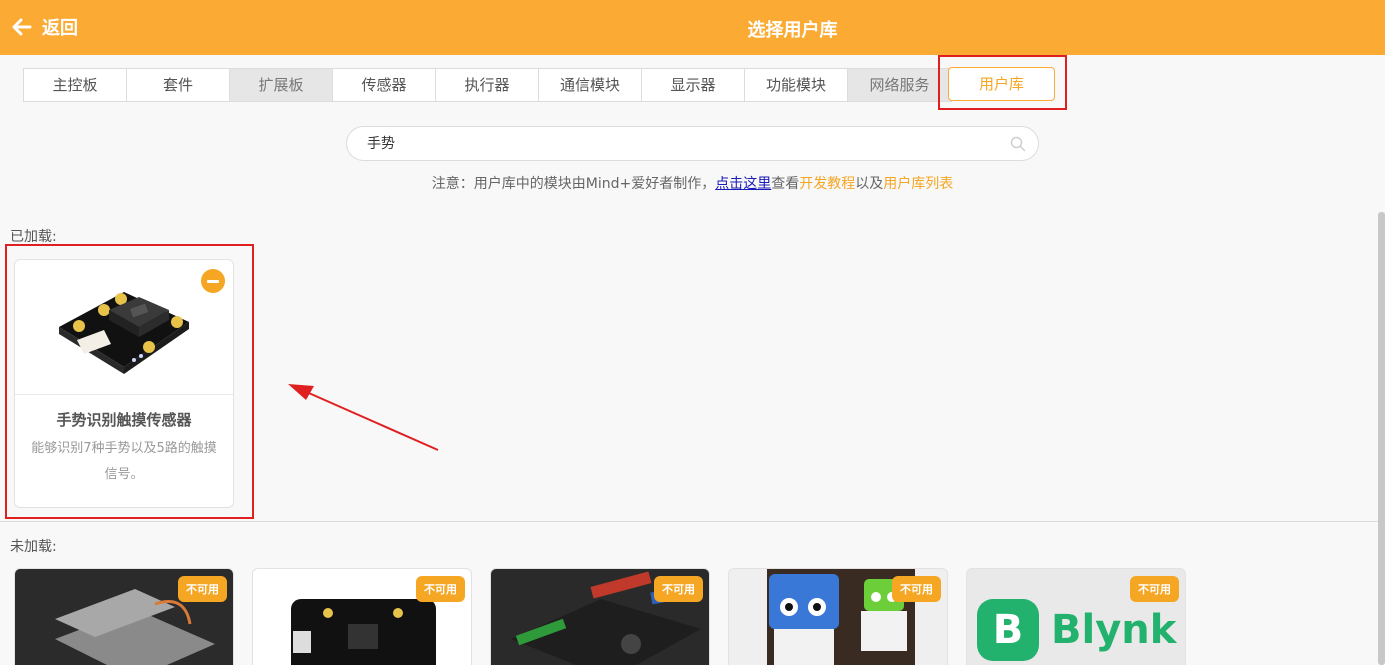 The height and width of the screenshot is (665, 1385). Describe the element at coordinates (693, 85) in the screenshot. I see `tab-display: 显示器` at that location.